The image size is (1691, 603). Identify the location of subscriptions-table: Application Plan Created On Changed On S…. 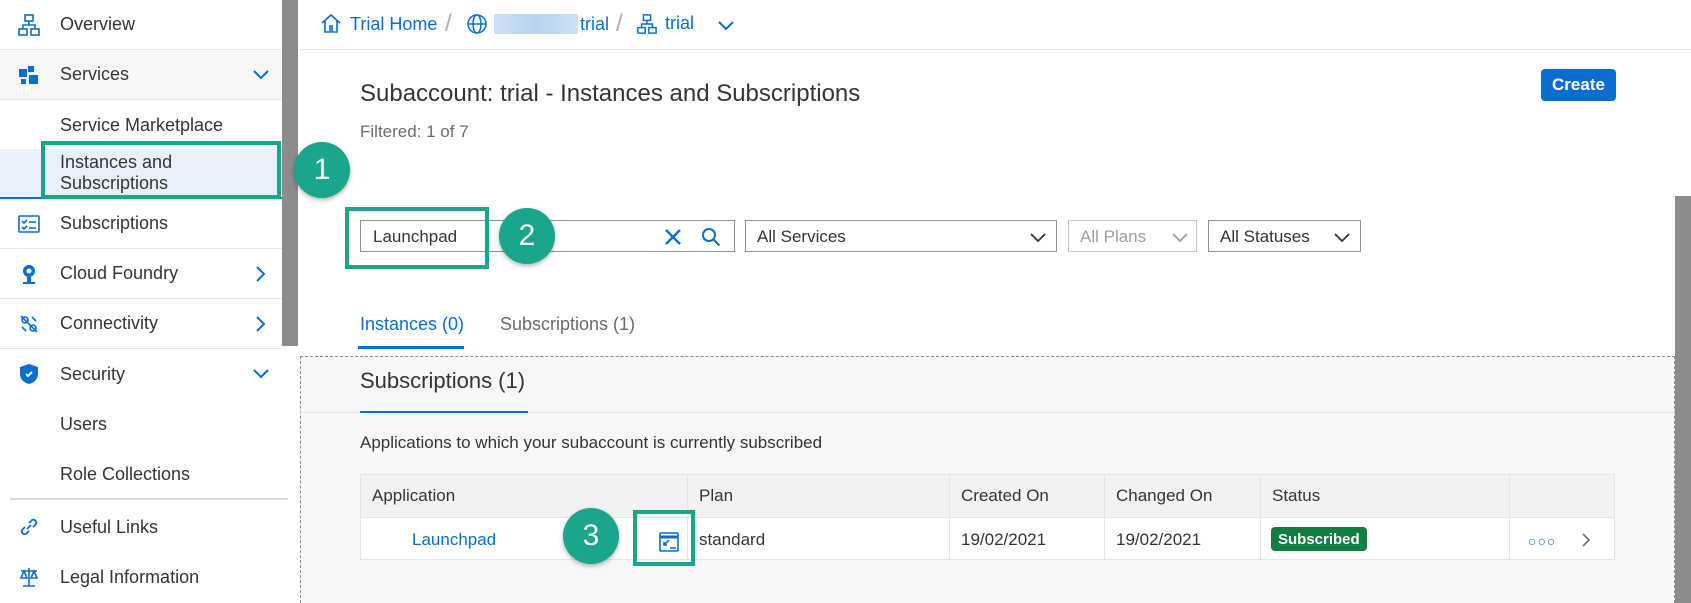
(987, 517).